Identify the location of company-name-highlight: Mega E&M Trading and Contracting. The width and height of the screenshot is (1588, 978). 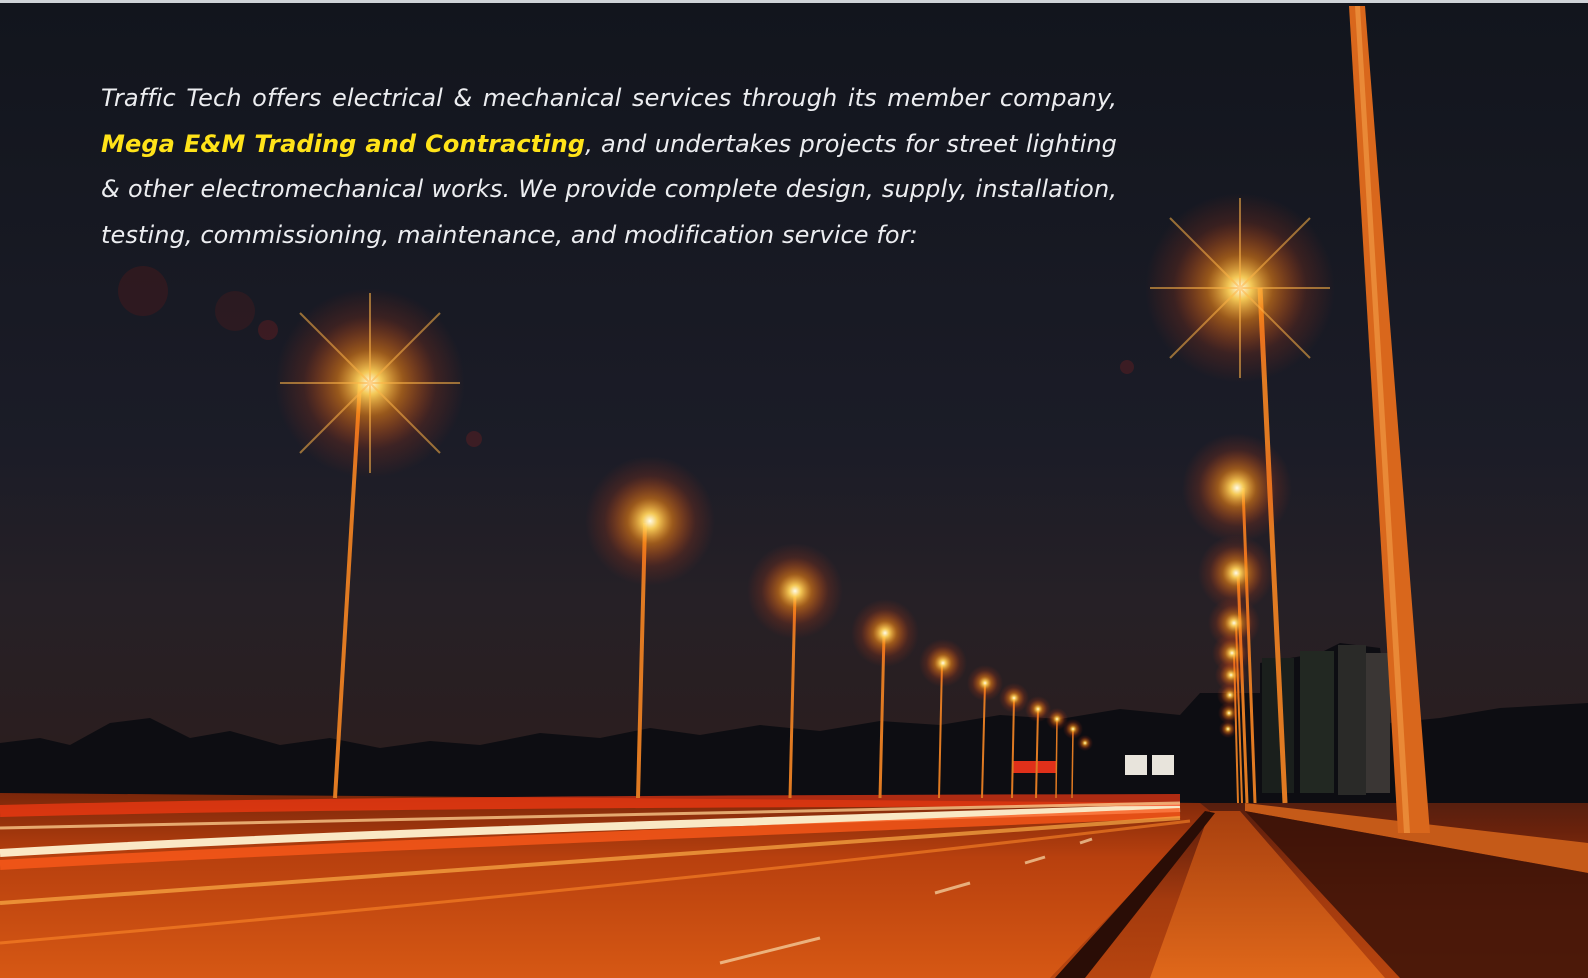
(343, 143).